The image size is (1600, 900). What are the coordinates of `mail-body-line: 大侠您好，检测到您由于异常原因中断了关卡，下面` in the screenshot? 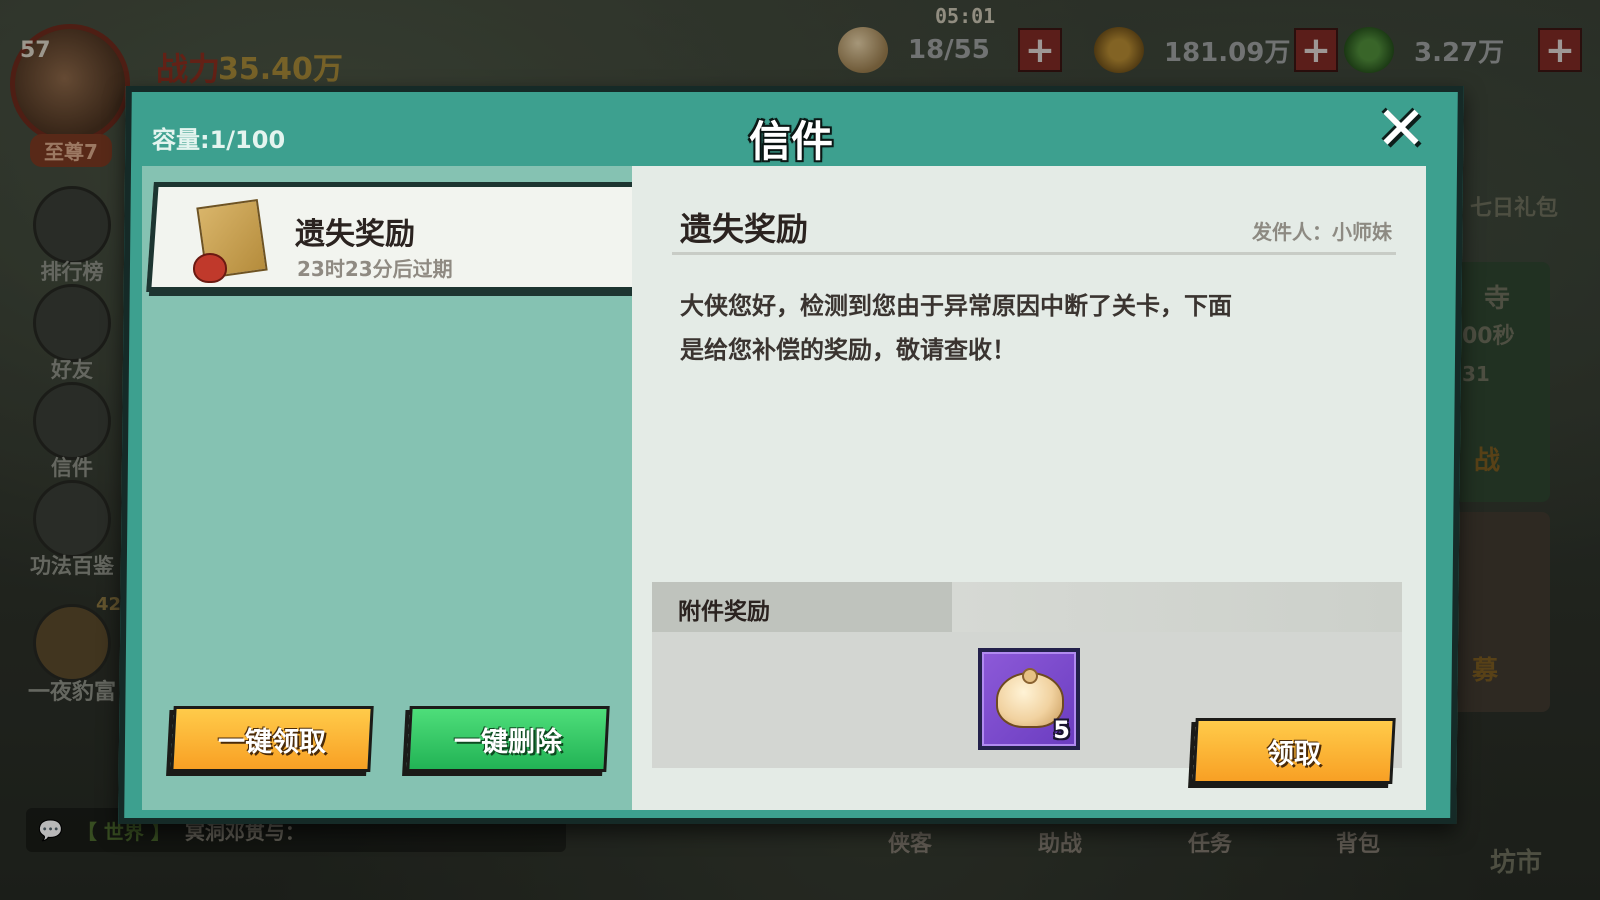 It's located at (956, 306).